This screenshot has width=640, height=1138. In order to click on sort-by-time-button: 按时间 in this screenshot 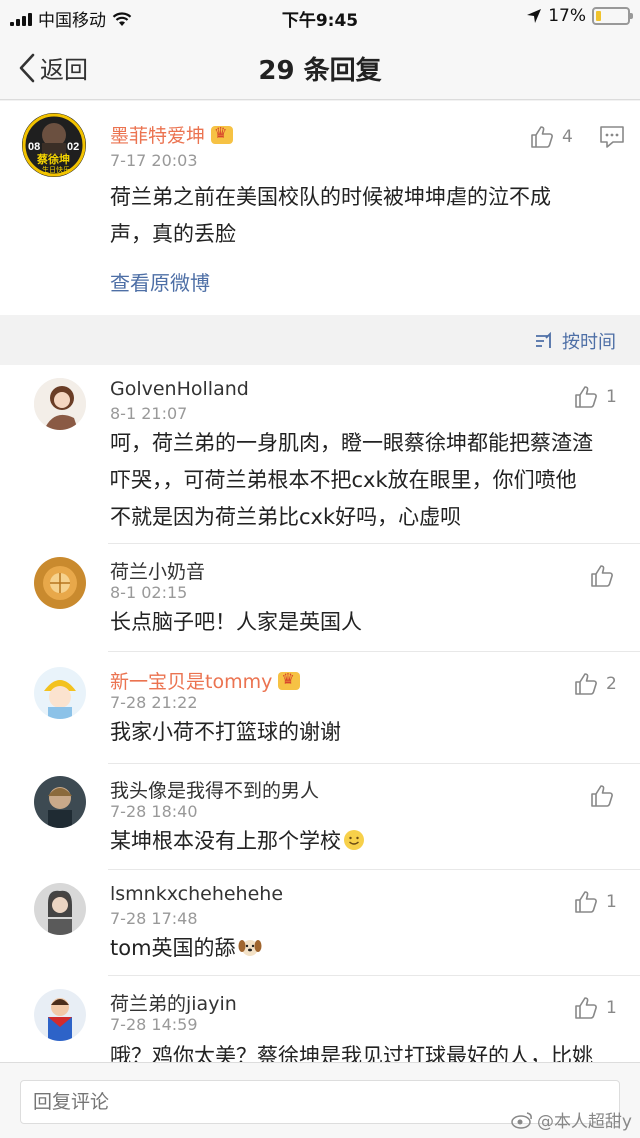, I will do `click(575, 341)`.